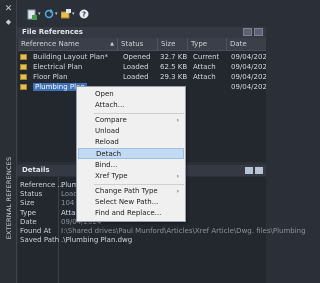 This screenshot has height=283, width=320. What do you see at coordinates (207, 44) in the screenshot?
I see `column-header-type: Type` at bounding box center [207, 44].